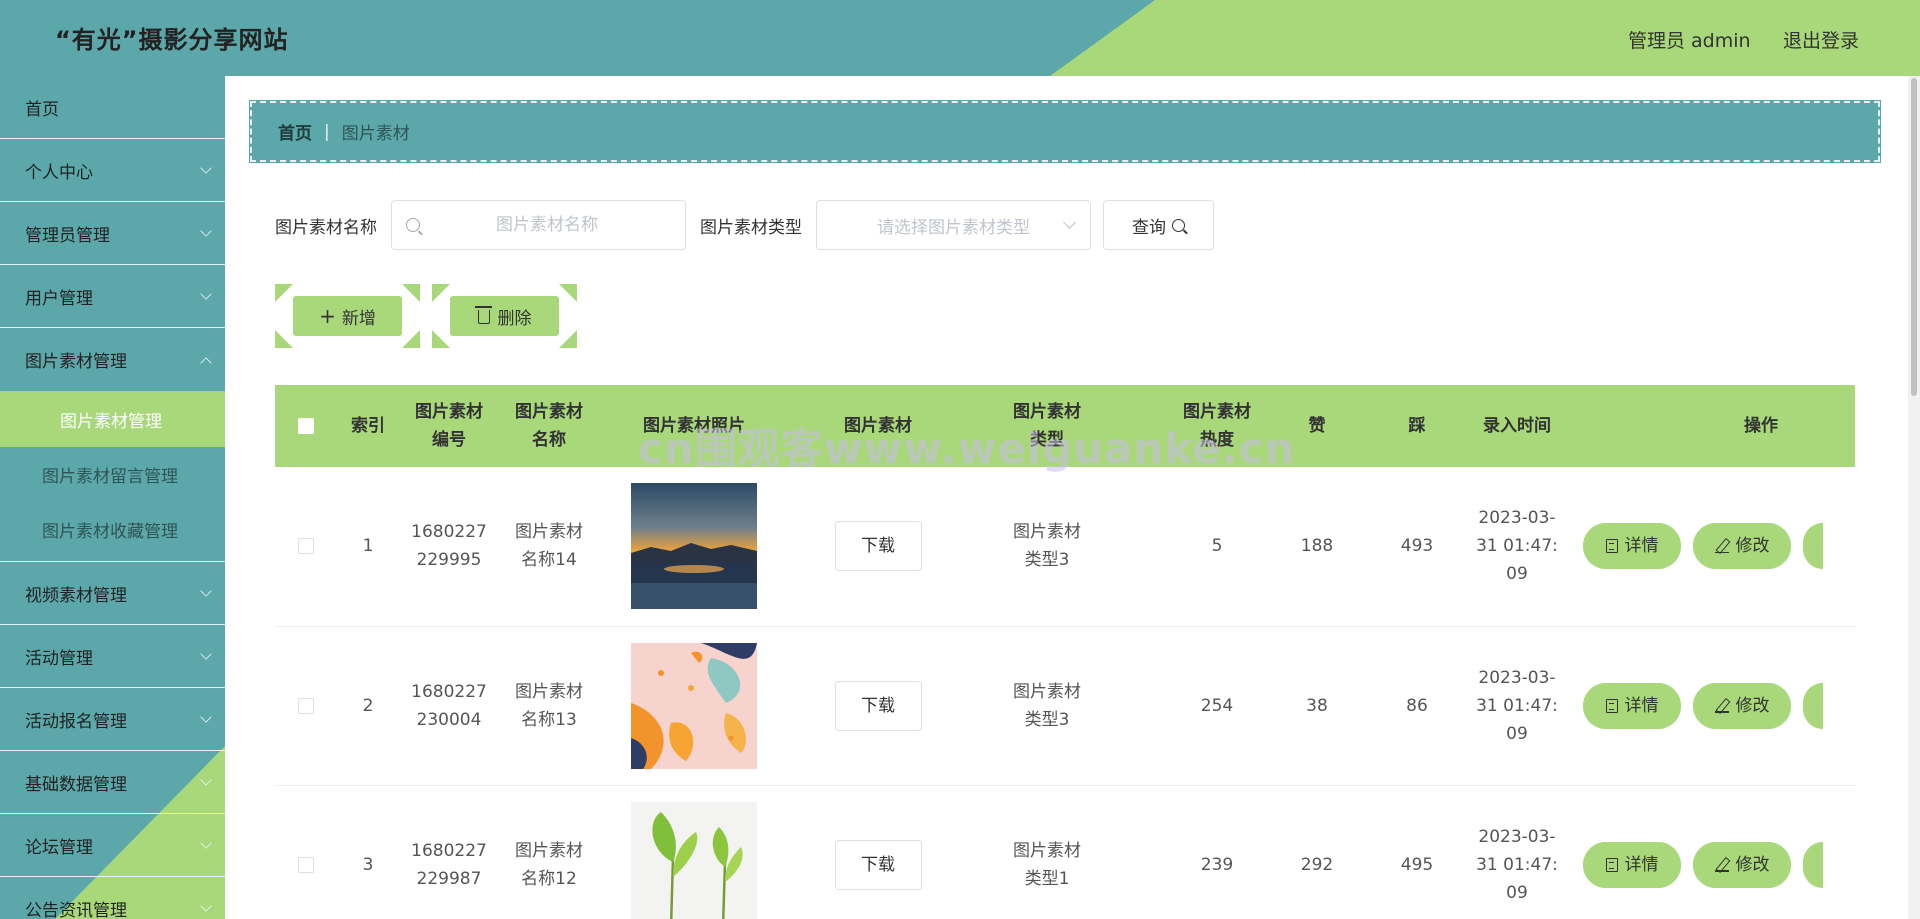 The height and width of the screenshot is (919, 1920). I want to click on header-code-line: 编号, so click(449, 440).